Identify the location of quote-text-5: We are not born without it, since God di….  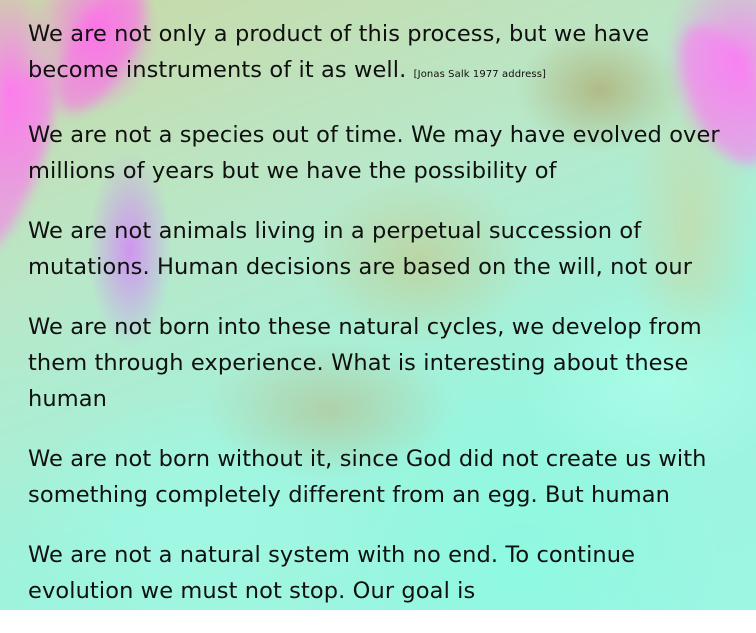
(367, 477).